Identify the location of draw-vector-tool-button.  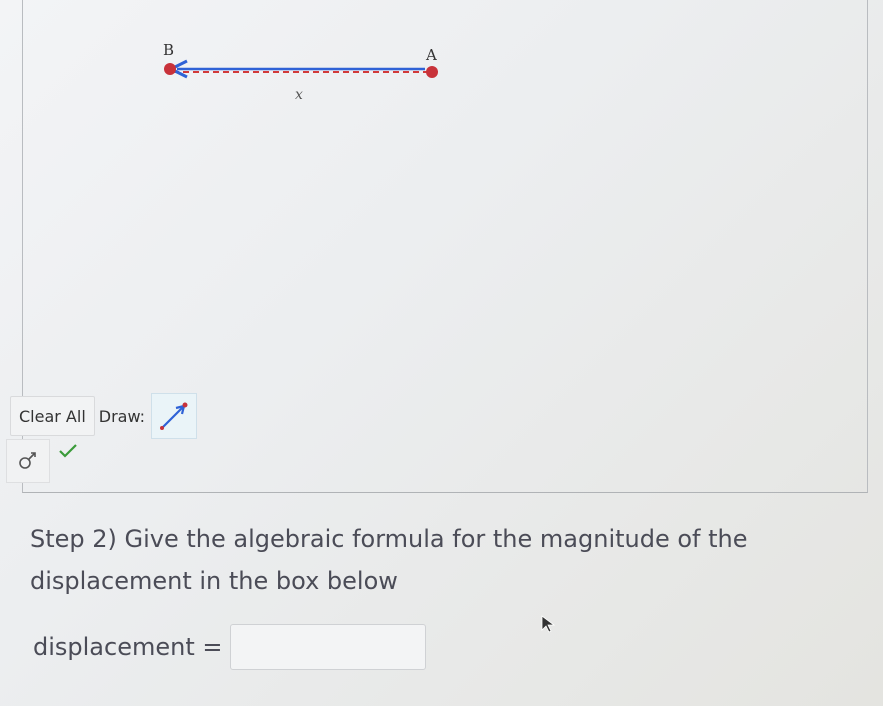
(174, 416).